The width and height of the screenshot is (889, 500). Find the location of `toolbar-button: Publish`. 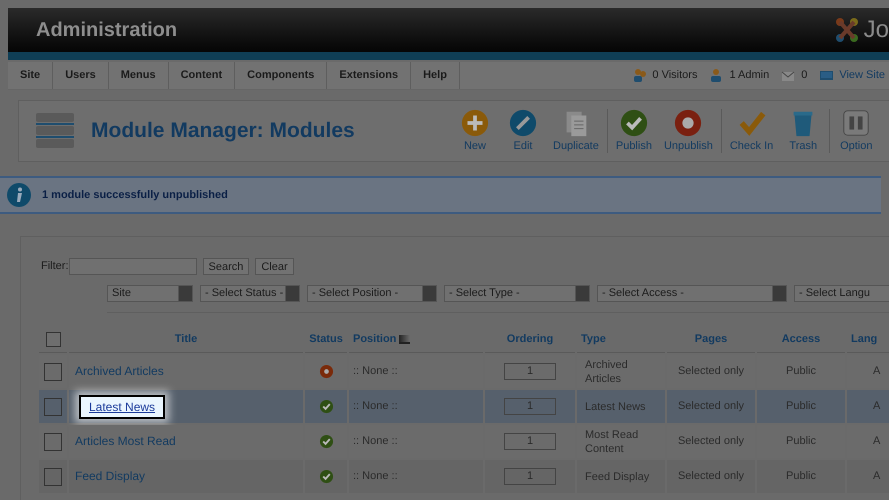

toolbar-button: Publish is located at coordinates (634, 131).